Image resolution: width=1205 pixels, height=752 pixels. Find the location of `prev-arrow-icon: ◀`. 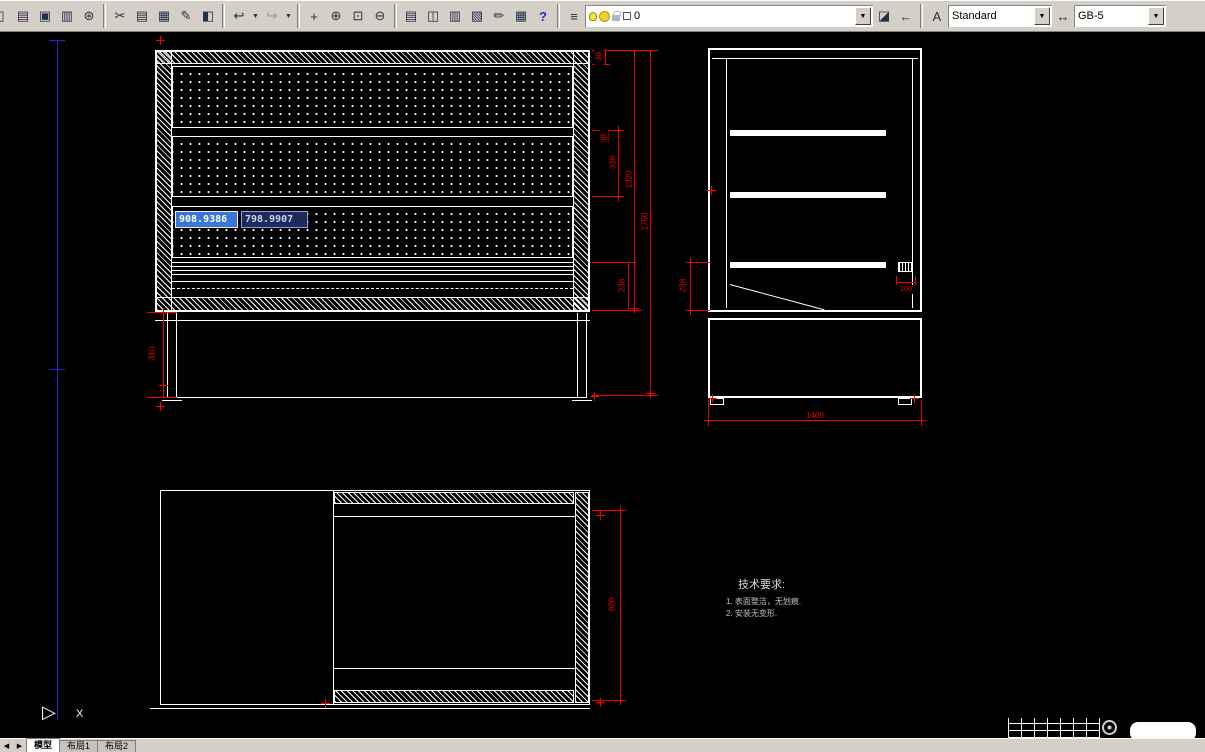

prev-arrow-icon: ◀ is located at coordinates (6, 746).